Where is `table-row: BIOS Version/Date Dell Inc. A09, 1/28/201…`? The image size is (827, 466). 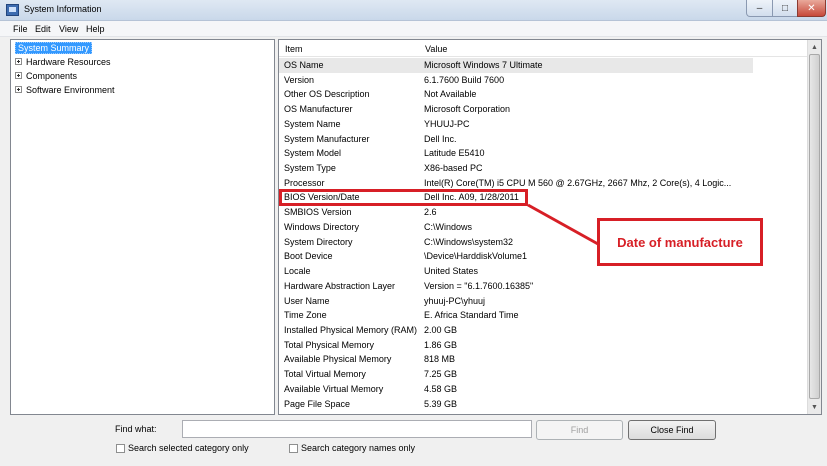
table-row: BIOS Version/Date Dell Inc. A09, 1/28/201… is located at coordinates (514, 197).